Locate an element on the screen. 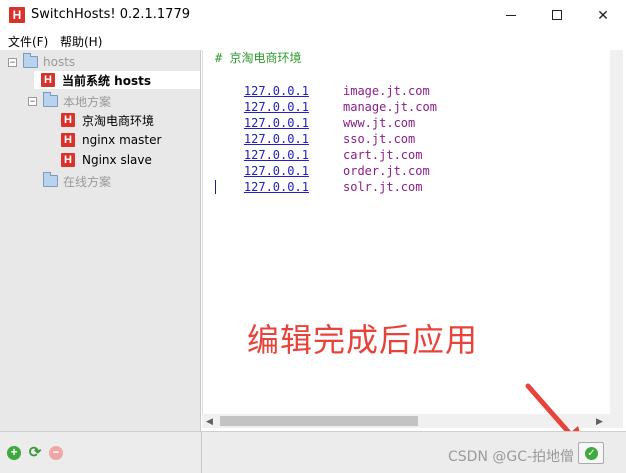 This screenshot has height=473, width=626. remove-button: − is located at coordinates (56, 453).